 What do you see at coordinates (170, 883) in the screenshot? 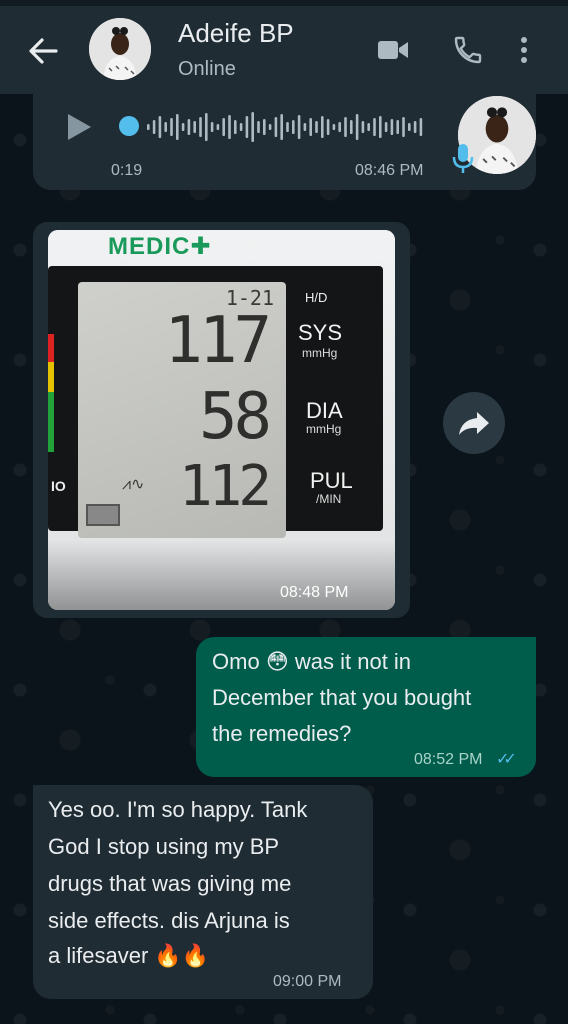
I see `incoming-line-3: drugs that was giving me` at bounding box center [170, 883].